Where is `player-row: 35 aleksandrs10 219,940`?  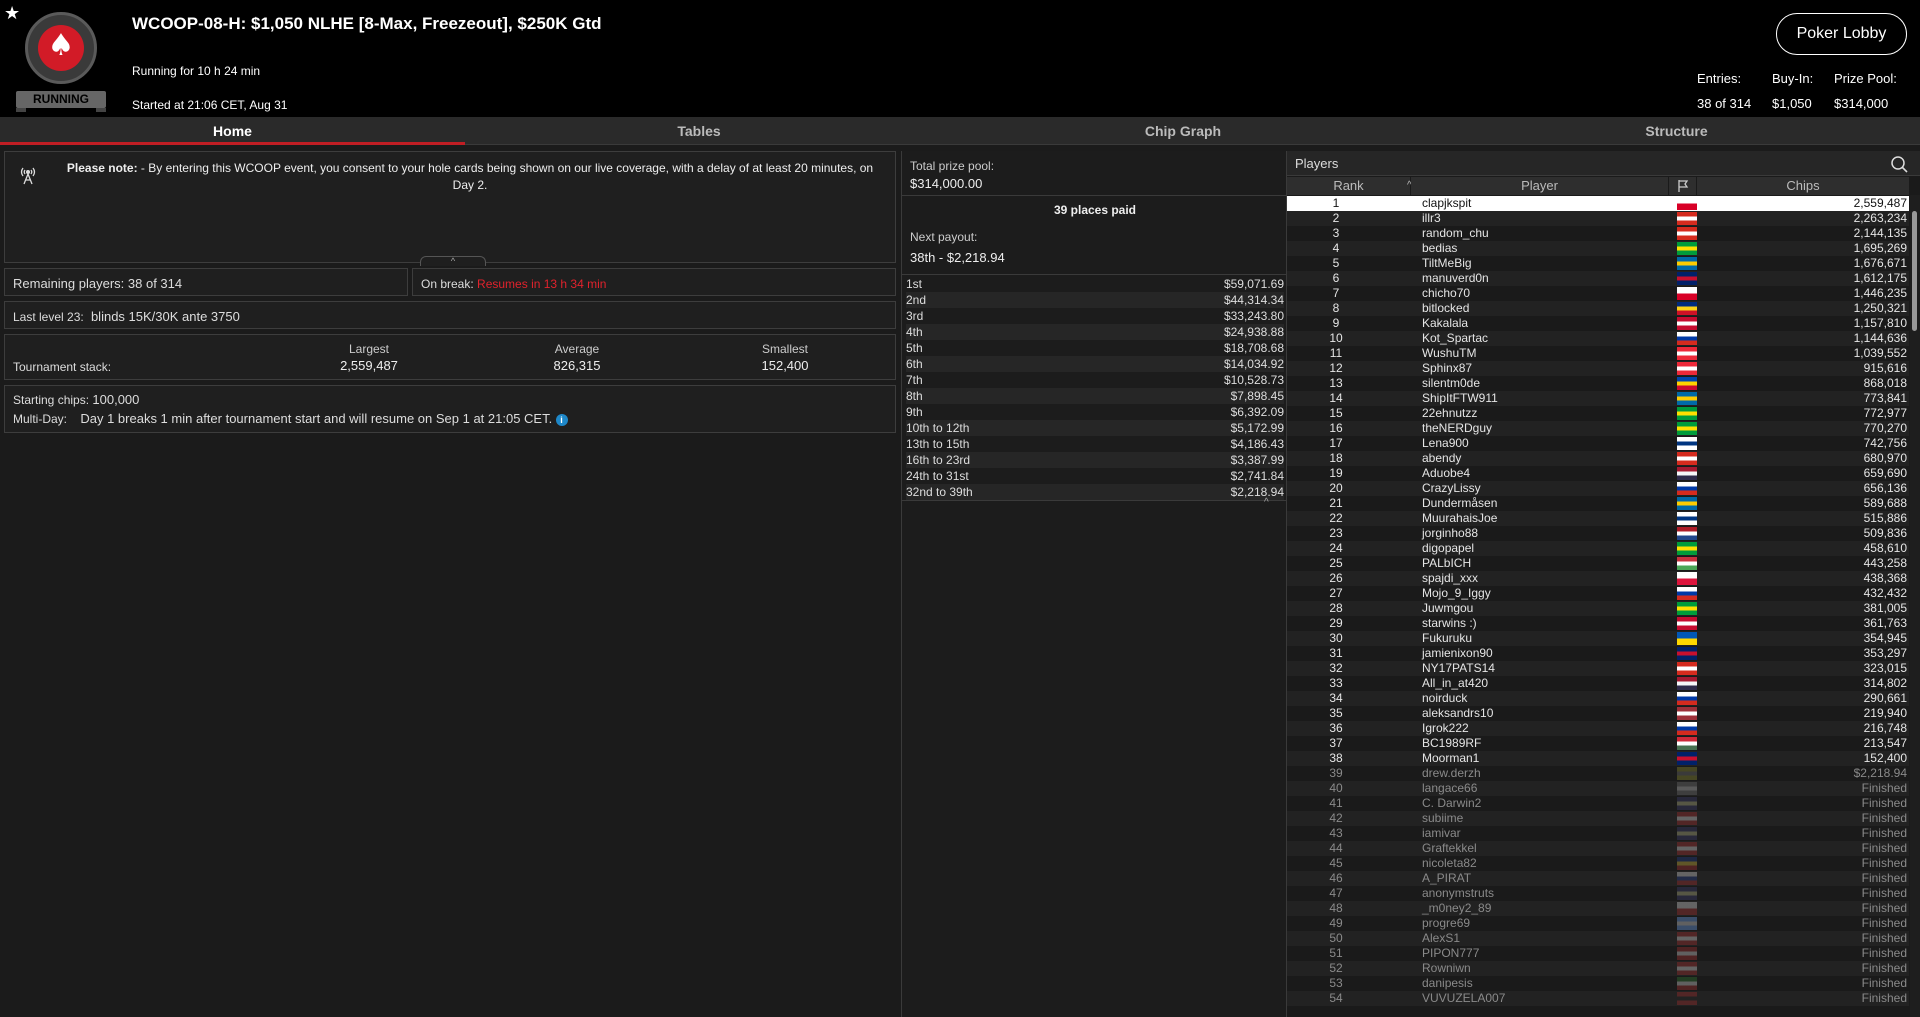
player-row: 35 aleksandrs10 219,940 is located at coordinates (1598, 713).